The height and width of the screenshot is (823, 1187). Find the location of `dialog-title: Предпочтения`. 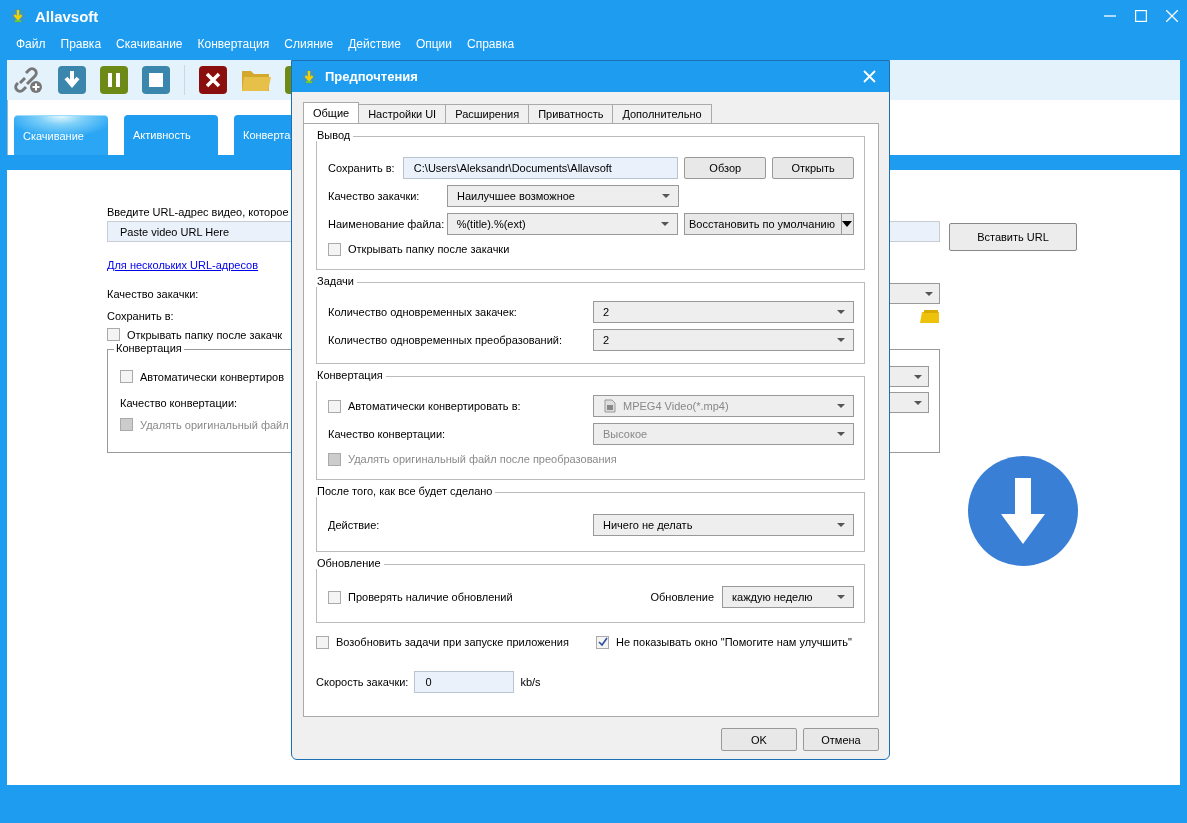

dialog-title: Предпочтения is located at coordinates (371, 76).